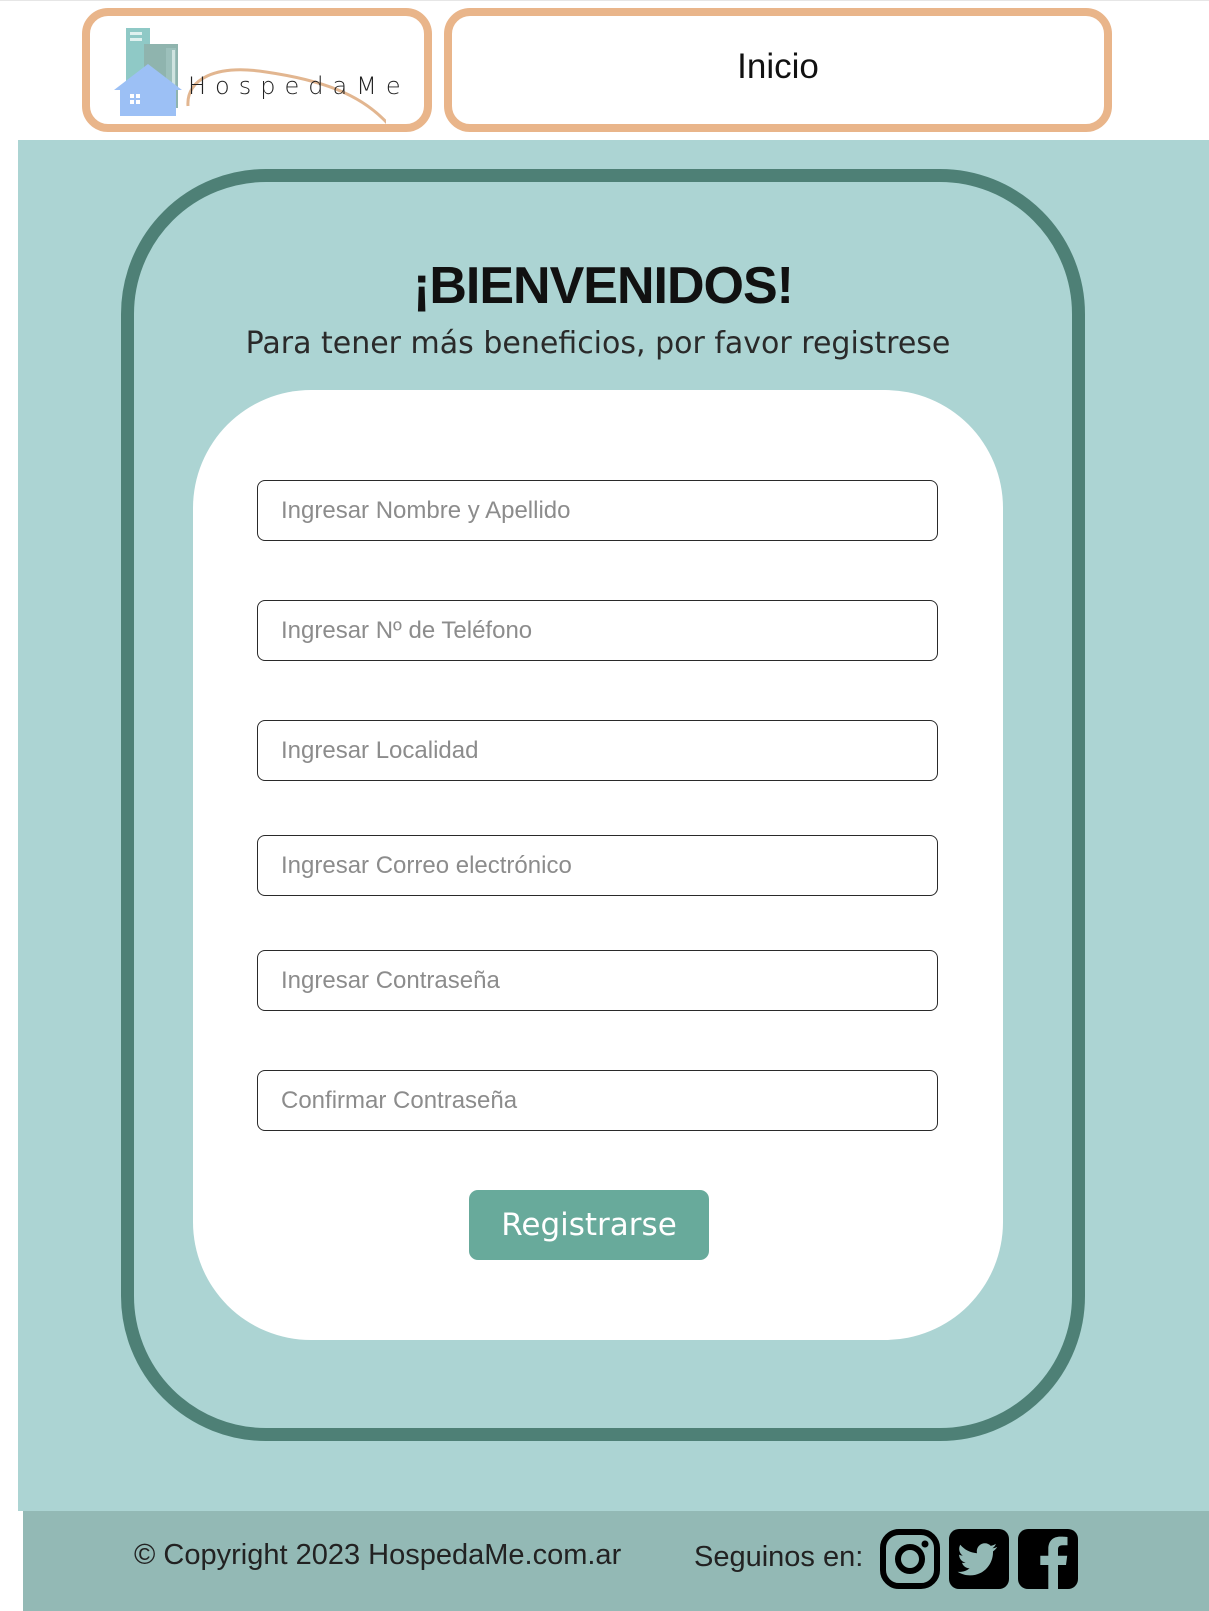 The width and height of the screenshot is (1209, 1611). What do you see at coordinates (597, 1100) in the screenshot?
I see `confirm-password-input` at bounding box center [597, 1100].